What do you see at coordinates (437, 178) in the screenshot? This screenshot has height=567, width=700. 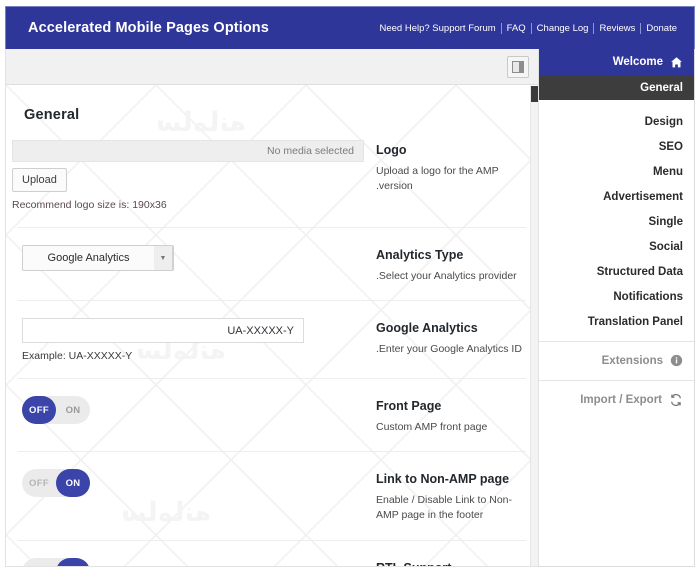 I see `setting-description: Upload a logo for the AMP version.` at bounding box center [437, 178].